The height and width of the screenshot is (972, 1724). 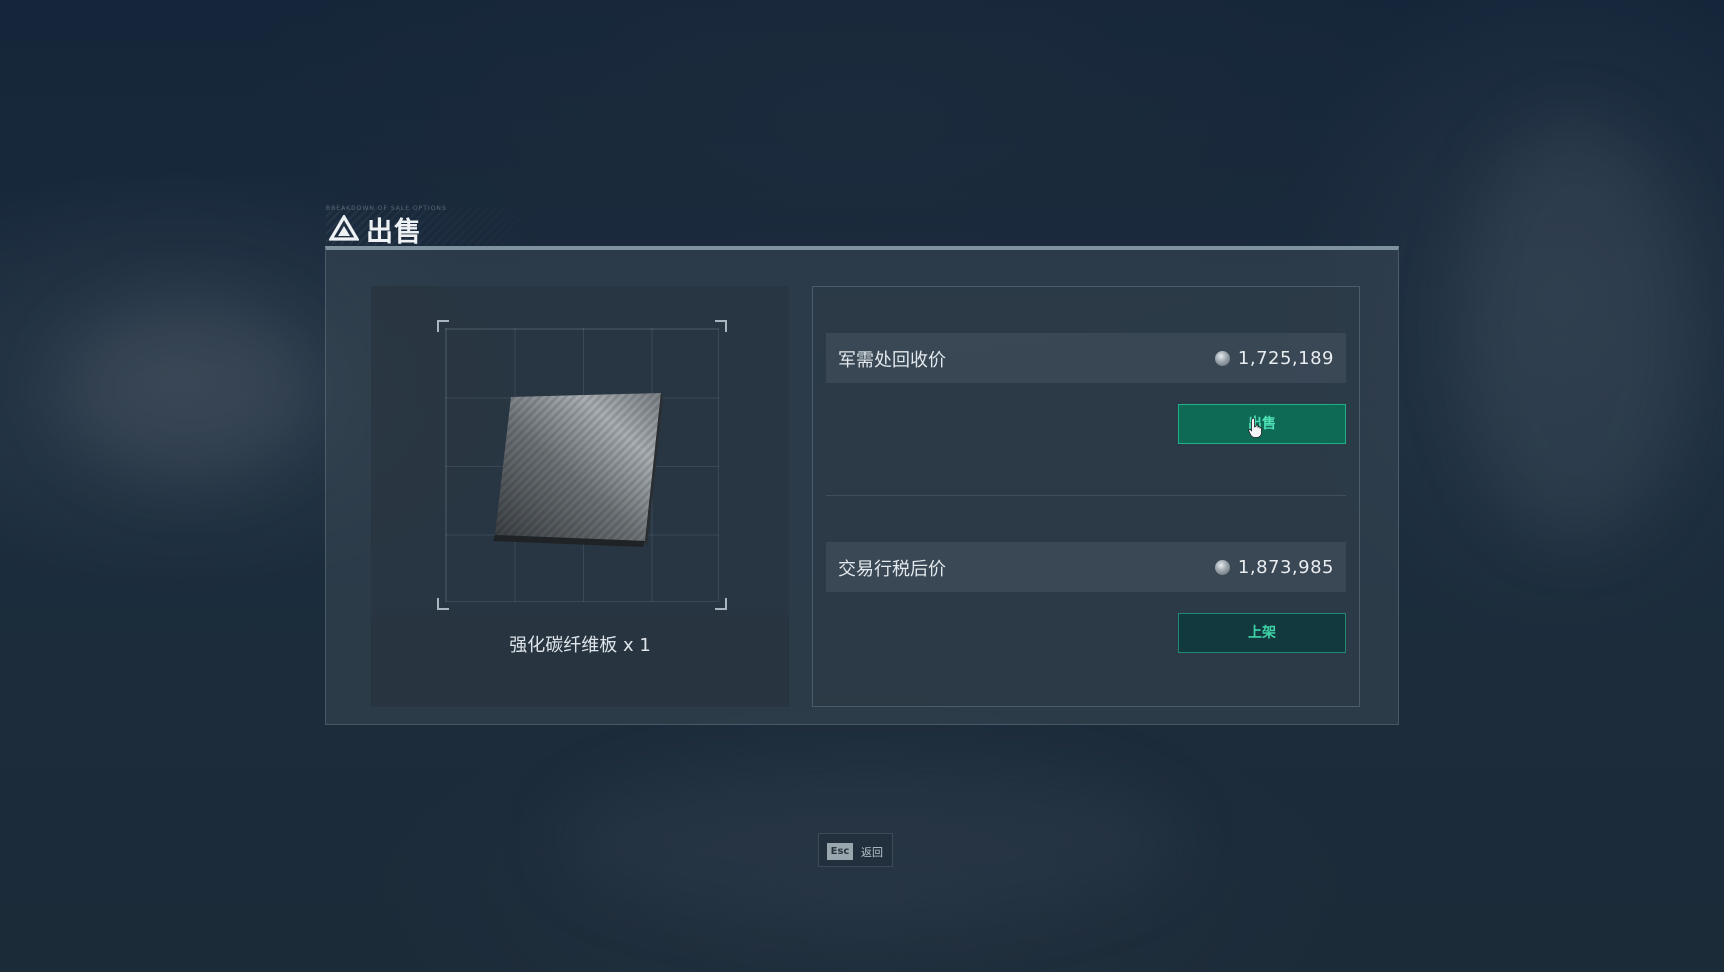 What do you see at coordinates (840, 851) in the screenshot?
I see `esc-key: Esc` at bounding box center [840, 851].